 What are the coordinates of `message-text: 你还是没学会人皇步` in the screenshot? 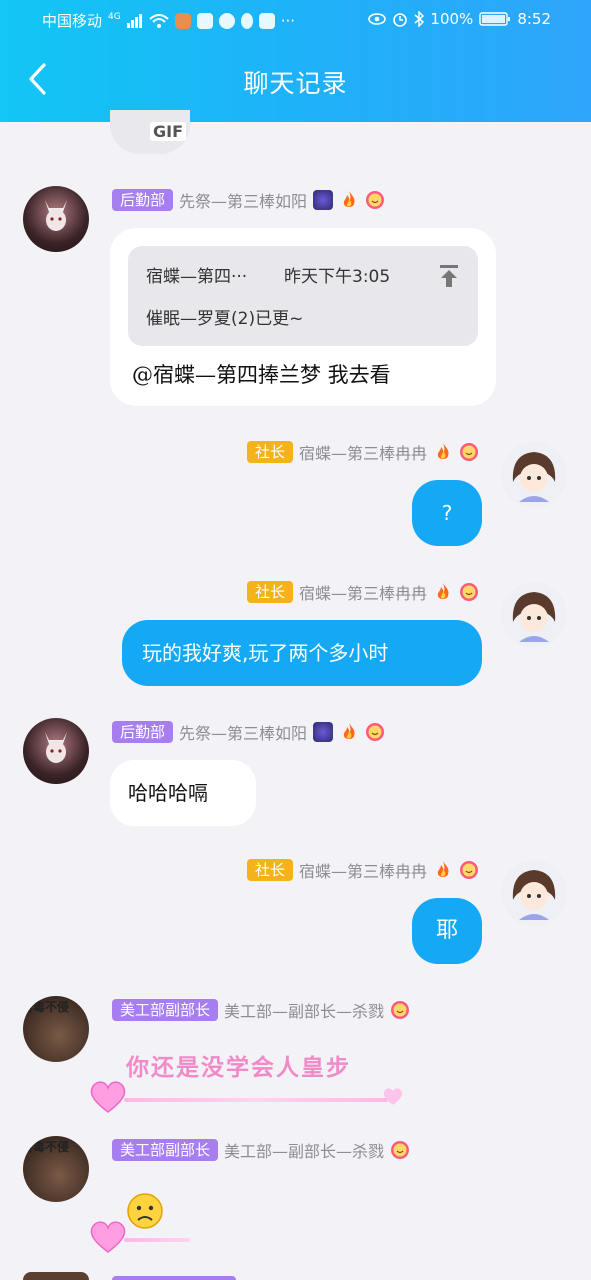 It's located at (238, 1068).